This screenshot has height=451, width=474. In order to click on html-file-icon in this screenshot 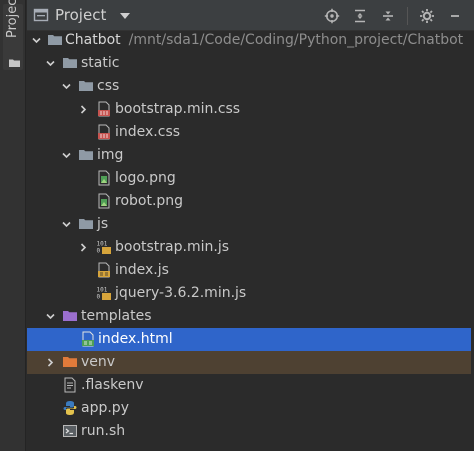, I will do `click(88, 339)`.